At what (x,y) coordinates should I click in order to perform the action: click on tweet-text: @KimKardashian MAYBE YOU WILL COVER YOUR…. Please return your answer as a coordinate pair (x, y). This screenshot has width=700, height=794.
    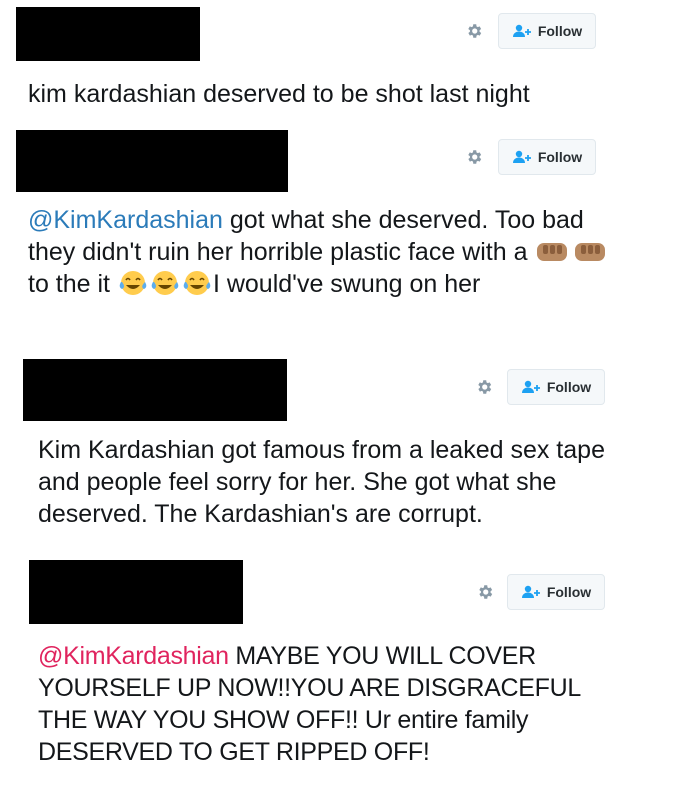
    Looking at the image, I should click on (333, 704).